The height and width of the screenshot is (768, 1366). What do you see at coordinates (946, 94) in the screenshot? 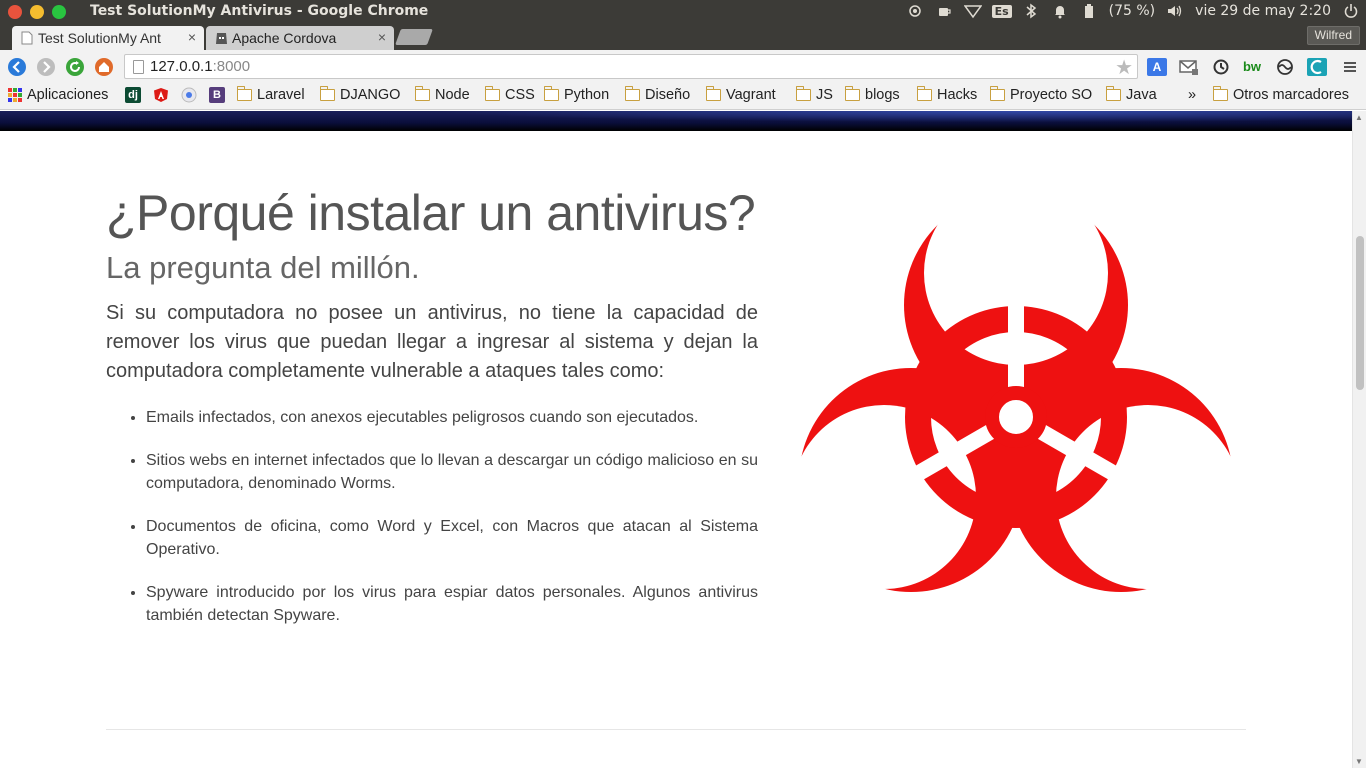
I see `bookmark-folder-hacks: Hacks` at bounding box center [946, 94].